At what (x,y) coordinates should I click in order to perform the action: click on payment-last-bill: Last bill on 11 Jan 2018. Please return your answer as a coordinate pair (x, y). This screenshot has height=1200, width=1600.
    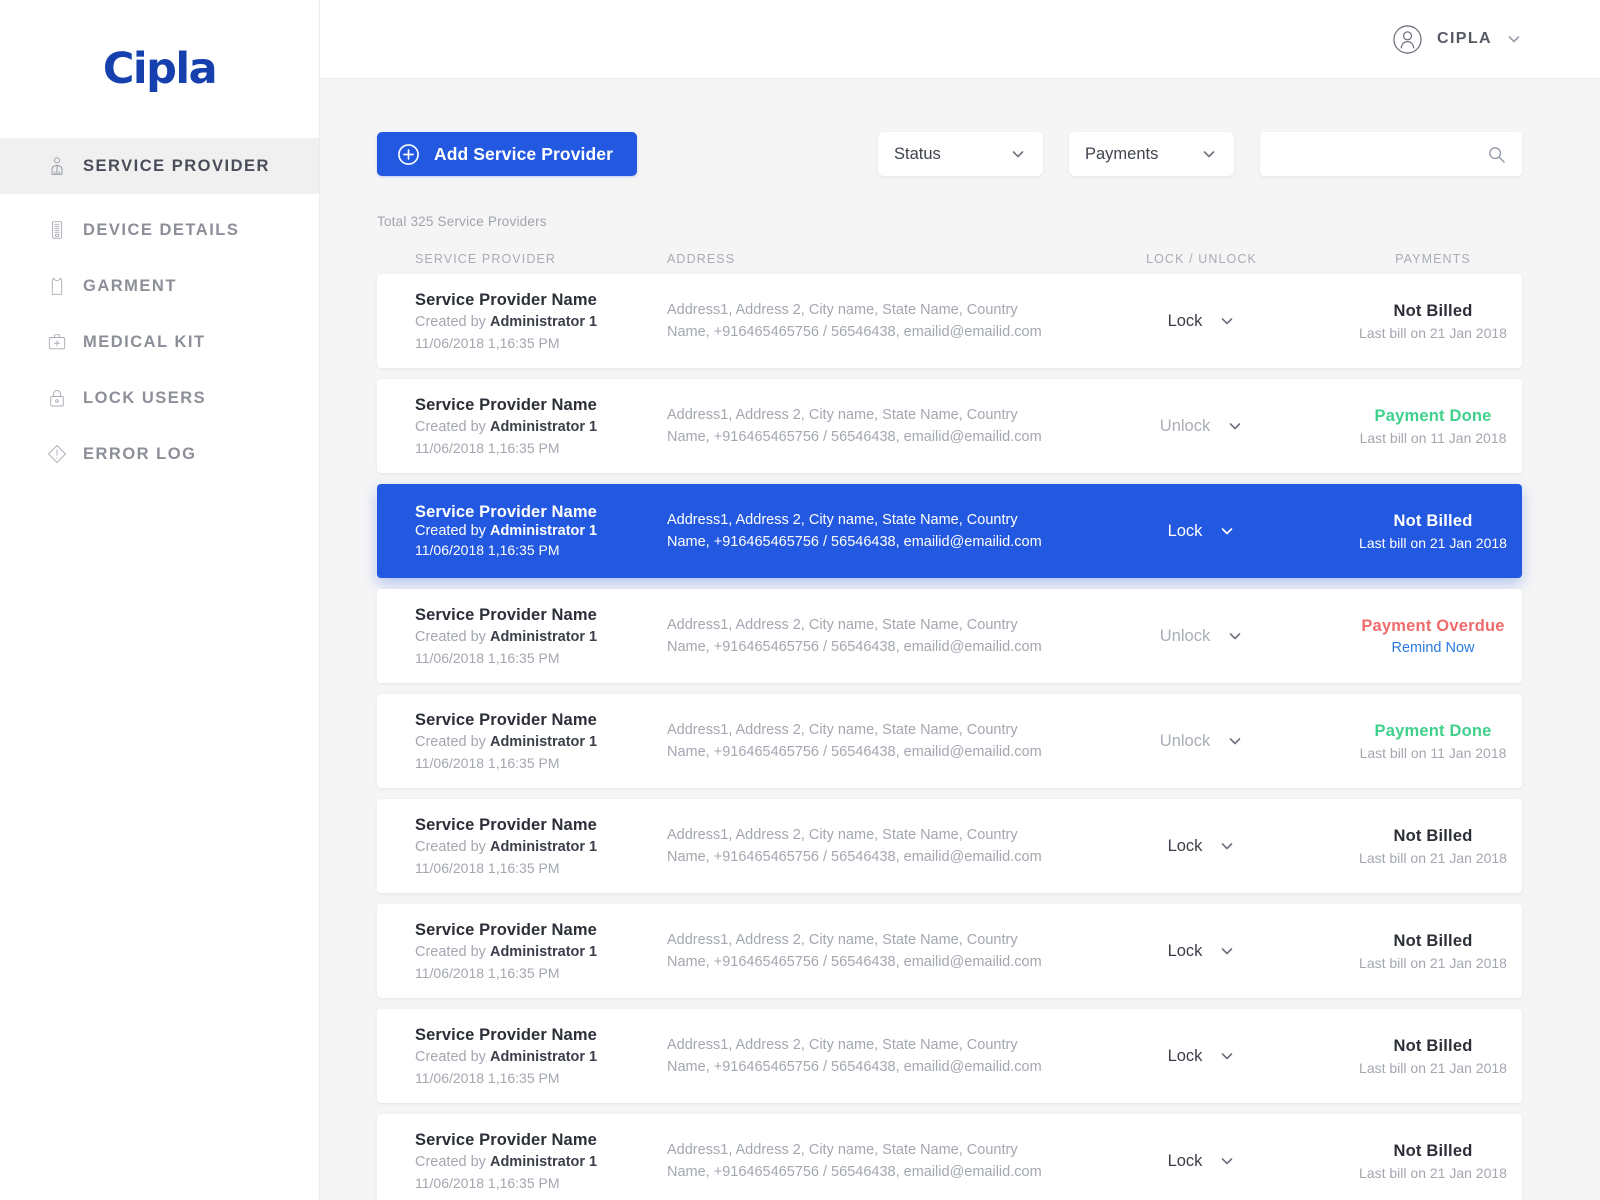
    Looking at the image, I should click on (1433, 437).